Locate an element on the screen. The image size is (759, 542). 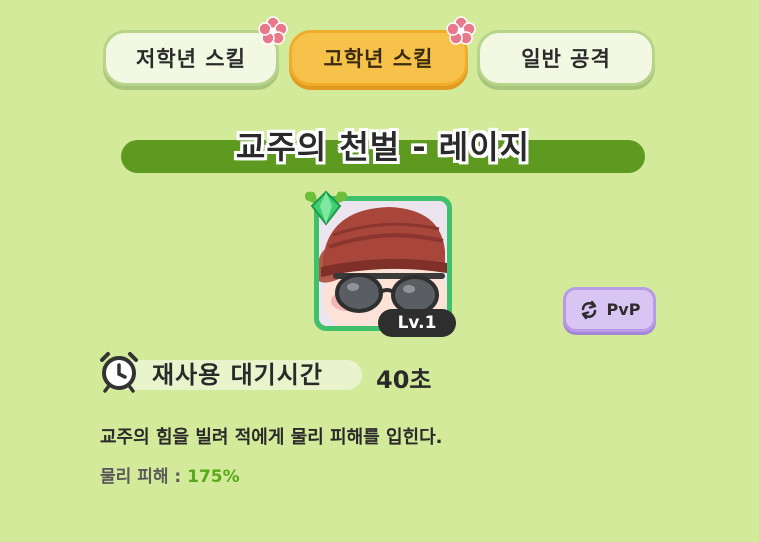
tab-label: 일반 공격 is located at coordinates (566, 59).